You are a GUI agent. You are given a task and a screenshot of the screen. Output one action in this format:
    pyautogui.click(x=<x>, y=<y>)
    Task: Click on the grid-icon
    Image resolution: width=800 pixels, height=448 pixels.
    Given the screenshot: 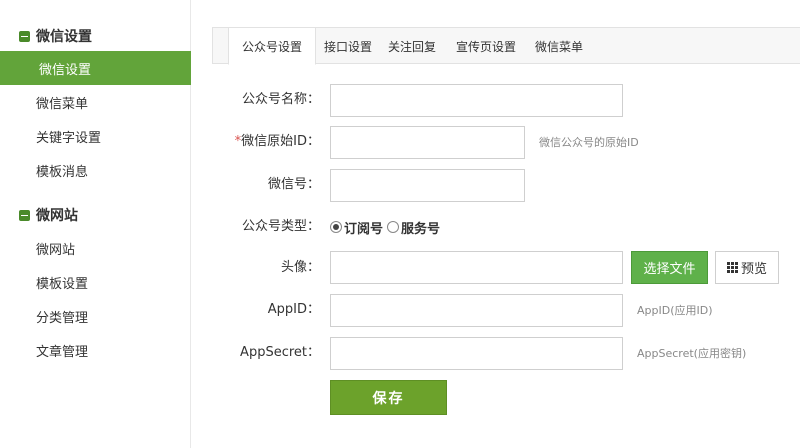 What is the action you would take?
    pyautogui.click(x=732, y=267)
    